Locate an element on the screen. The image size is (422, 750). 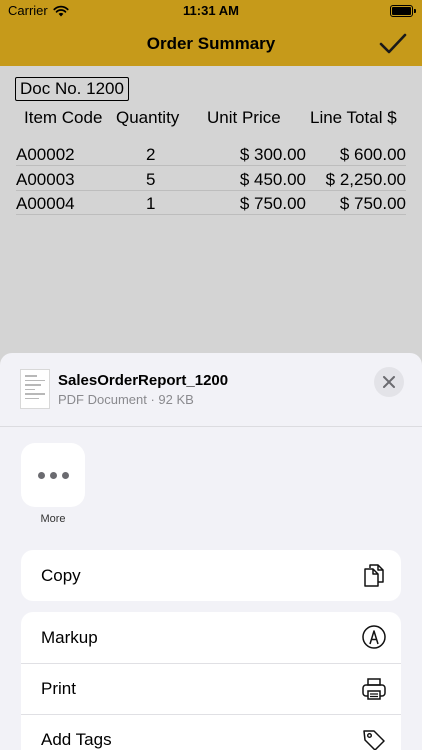
action-label: Copy is located at coordinates (61, 575).